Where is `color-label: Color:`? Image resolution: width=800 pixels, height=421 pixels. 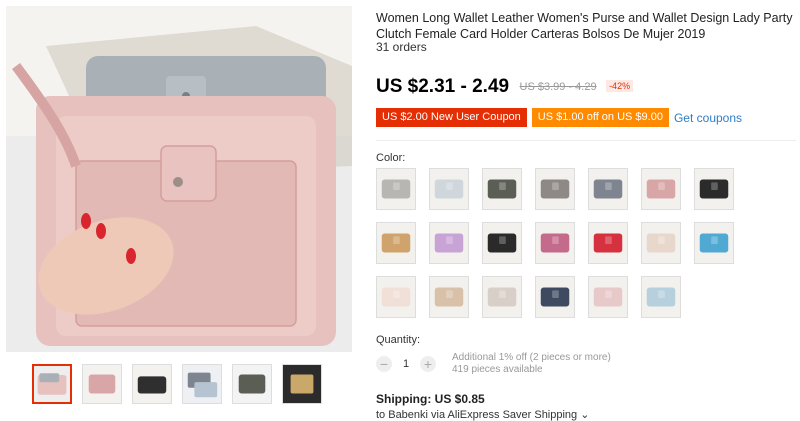 color-label: Color: is located at coordinates (391, 158).